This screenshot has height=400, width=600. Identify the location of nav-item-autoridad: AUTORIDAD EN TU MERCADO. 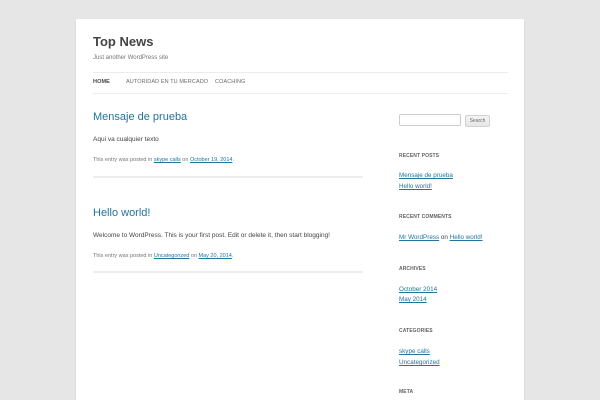
(167, 82).